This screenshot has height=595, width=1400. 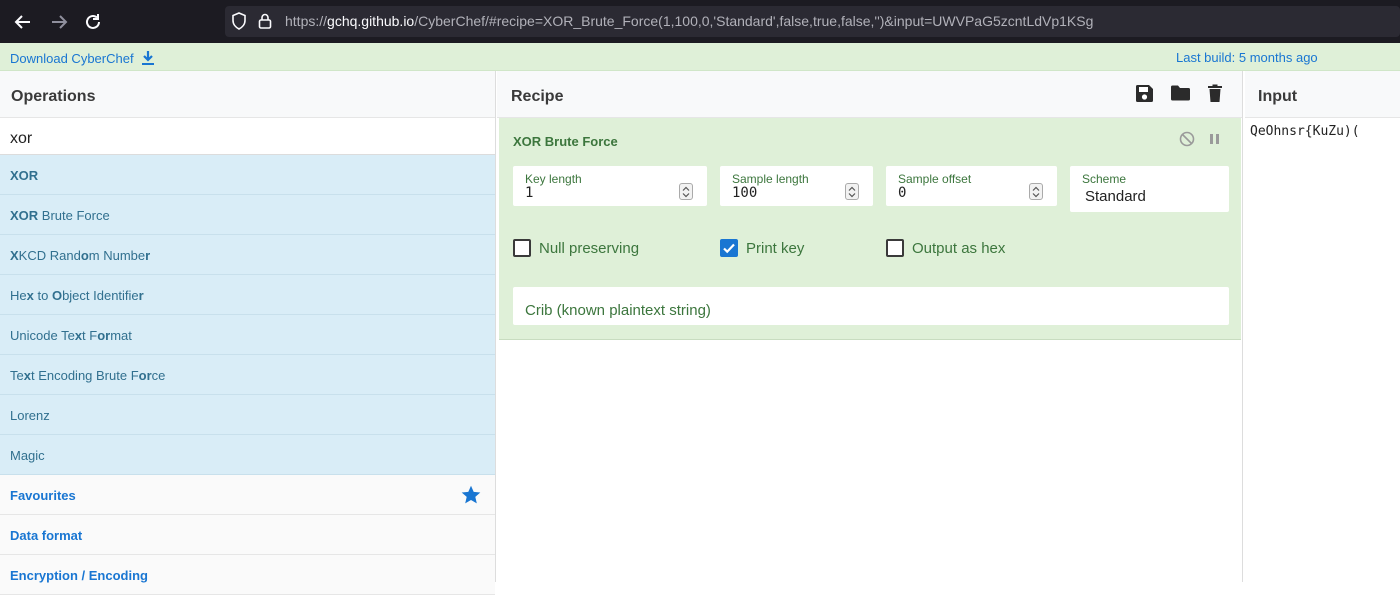 What do you see at coordinates (1305, 131) in the screenshot?
I see `input-textarea: QeOhnsr{KuZu)(` at bounding box center [1305, 131].